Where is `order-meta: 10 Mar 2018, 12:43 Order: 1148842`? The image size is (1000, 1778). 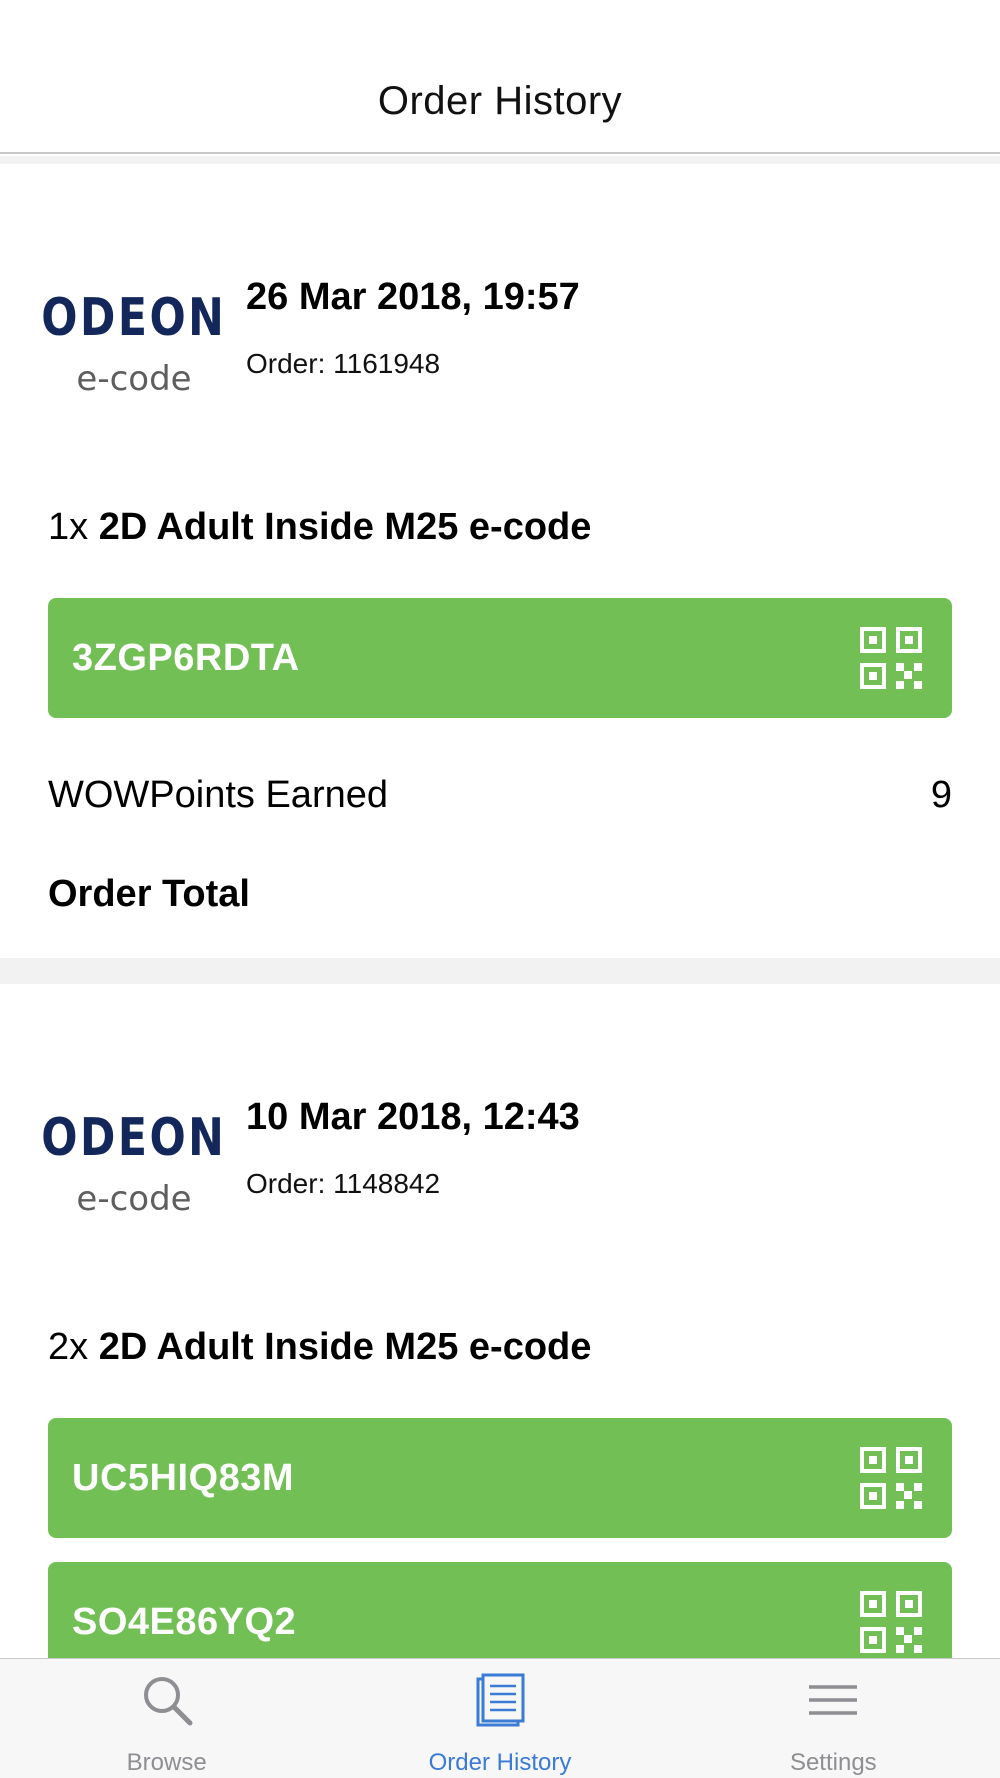 order-meta: 10 Mar 2018, 12:43 Order: 1148842 is located at coordinates (413, 1147).